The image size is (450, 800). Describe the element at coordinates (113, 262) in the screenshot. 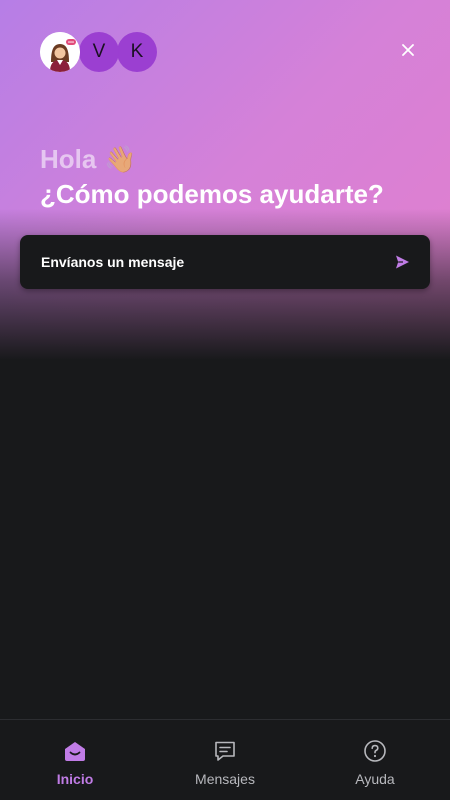

I see `send-message-label: Envíanos un mensaje` at that location.